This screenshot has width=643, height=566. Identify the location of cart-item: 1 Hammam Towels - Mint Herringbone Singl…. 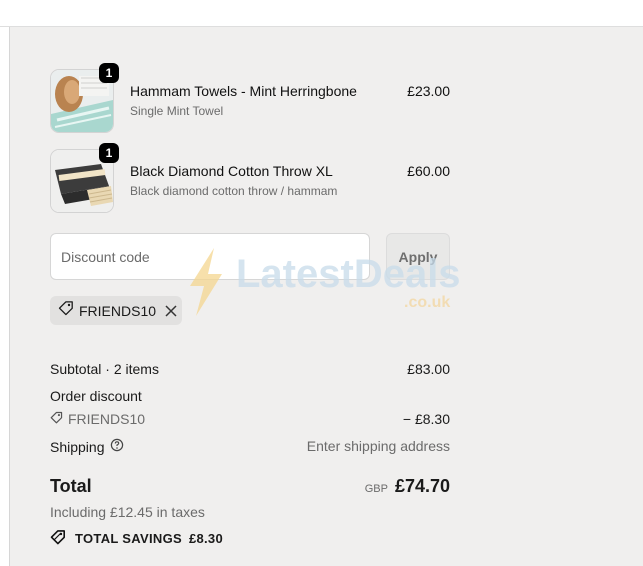
(250, 98).